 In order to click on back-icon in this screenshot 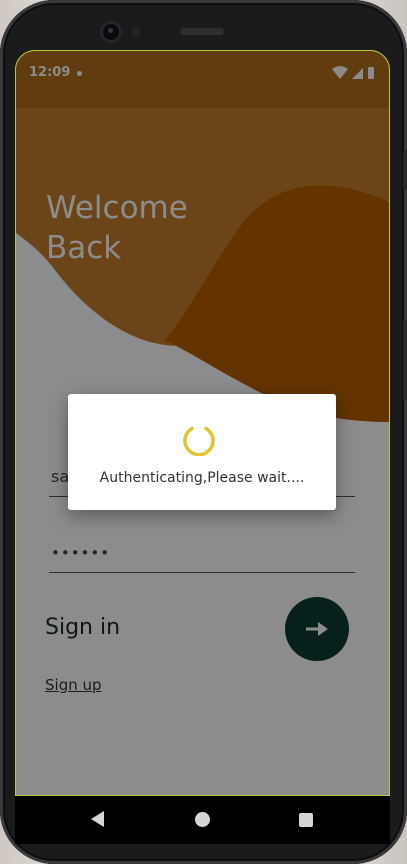, I will do `click(97, 819)`.